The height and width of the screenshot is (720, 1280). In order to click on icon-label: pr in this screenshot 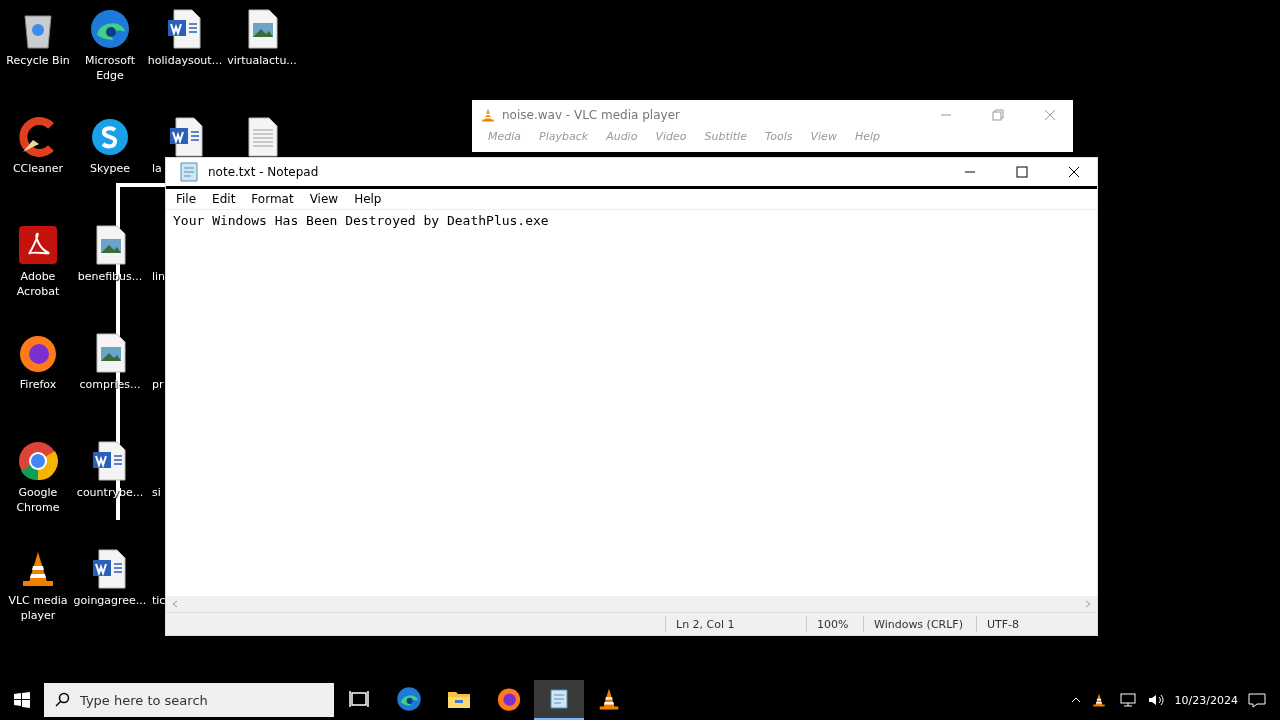, I will do `click(158, 384)`.